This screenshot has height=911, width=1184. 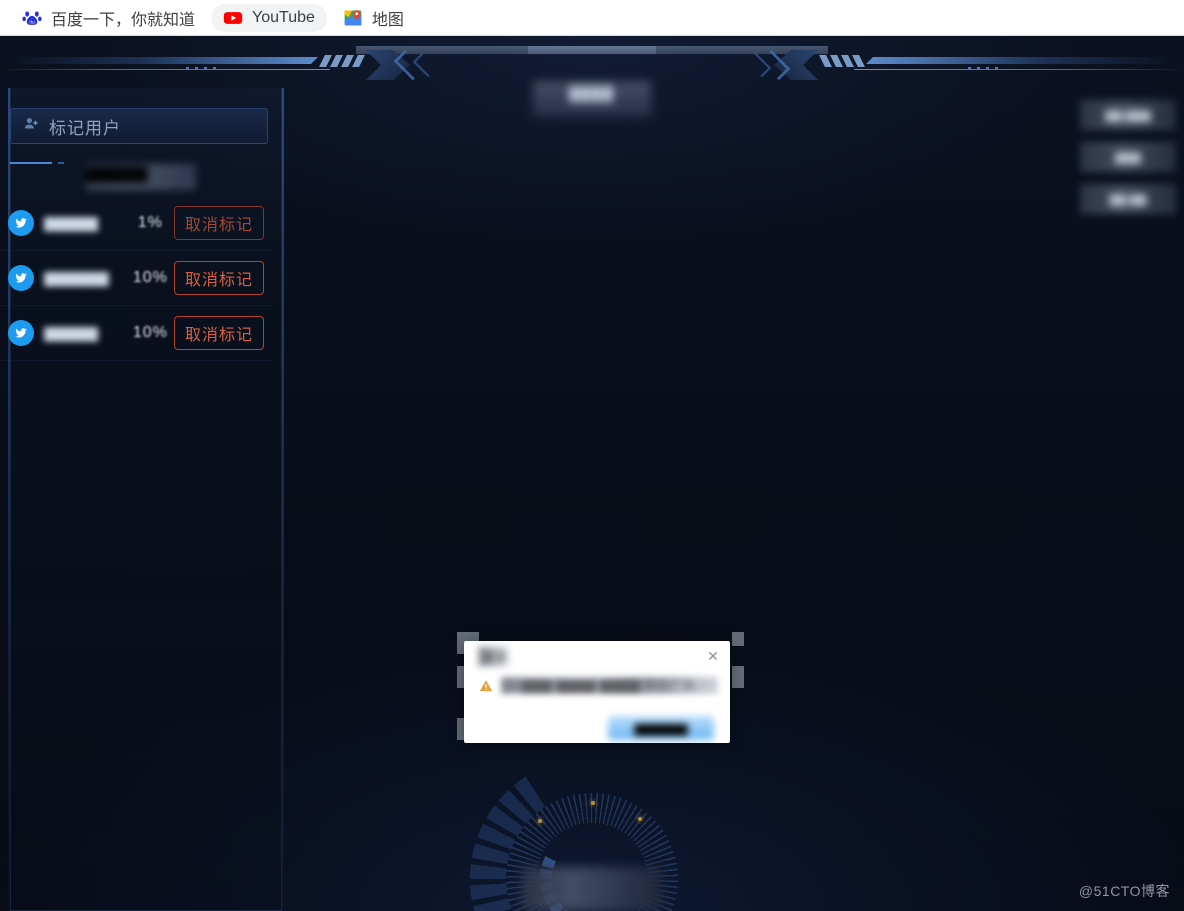 What do you see at coordinates (661, 728) in the screenshot?
I see `dialog-confirm-button: ▇▇▇▇` at bounding box center [661, 728].